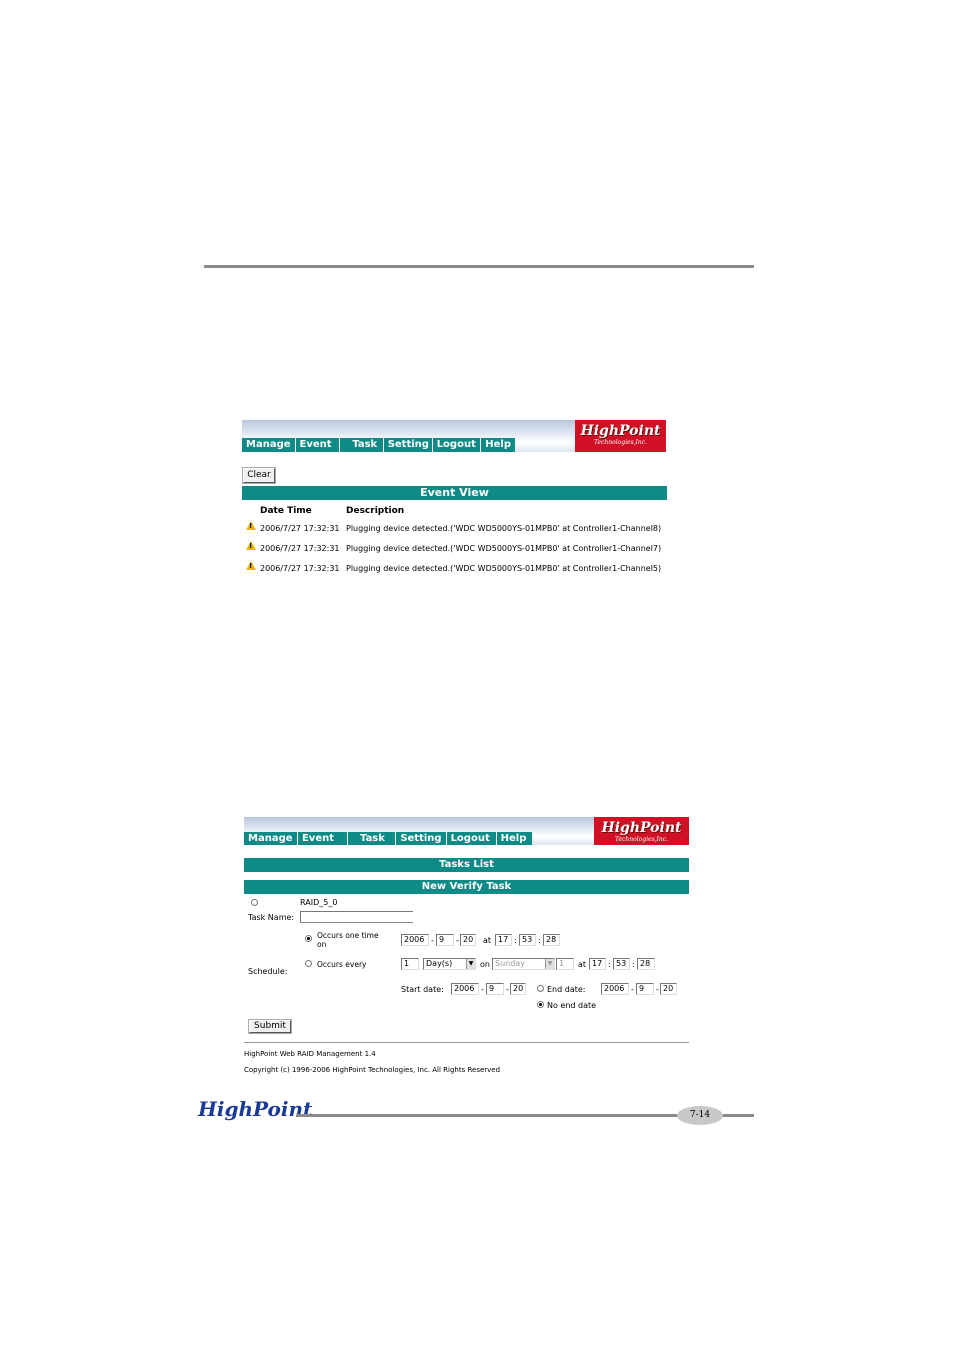 This screenshot has width=954, height=1351. I want to click on no-end-date-radio, so click(540, 1004).